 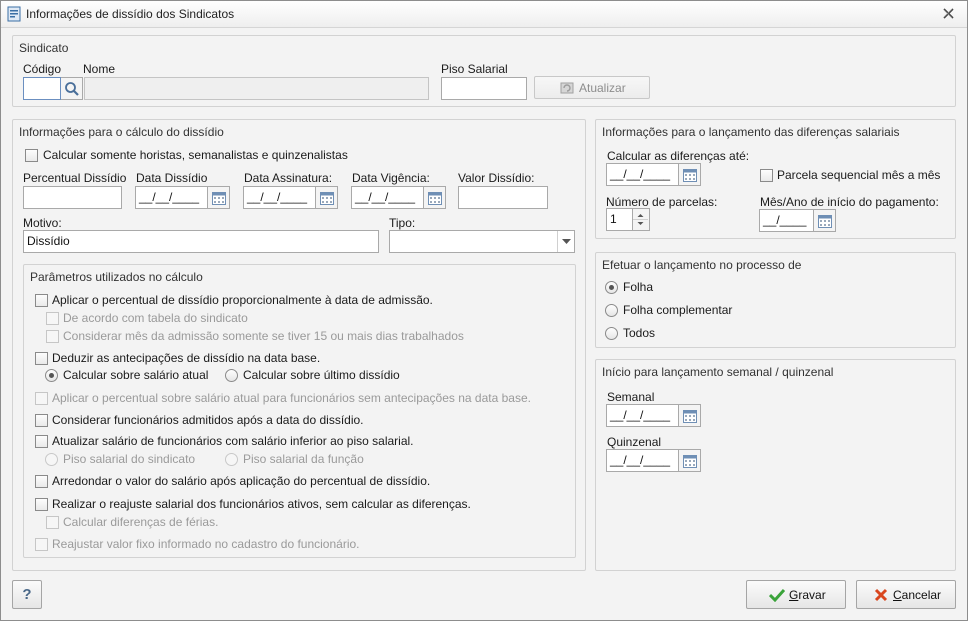 I want to click on parcela-sequencial-checkbox, so click(x=766, y=175).